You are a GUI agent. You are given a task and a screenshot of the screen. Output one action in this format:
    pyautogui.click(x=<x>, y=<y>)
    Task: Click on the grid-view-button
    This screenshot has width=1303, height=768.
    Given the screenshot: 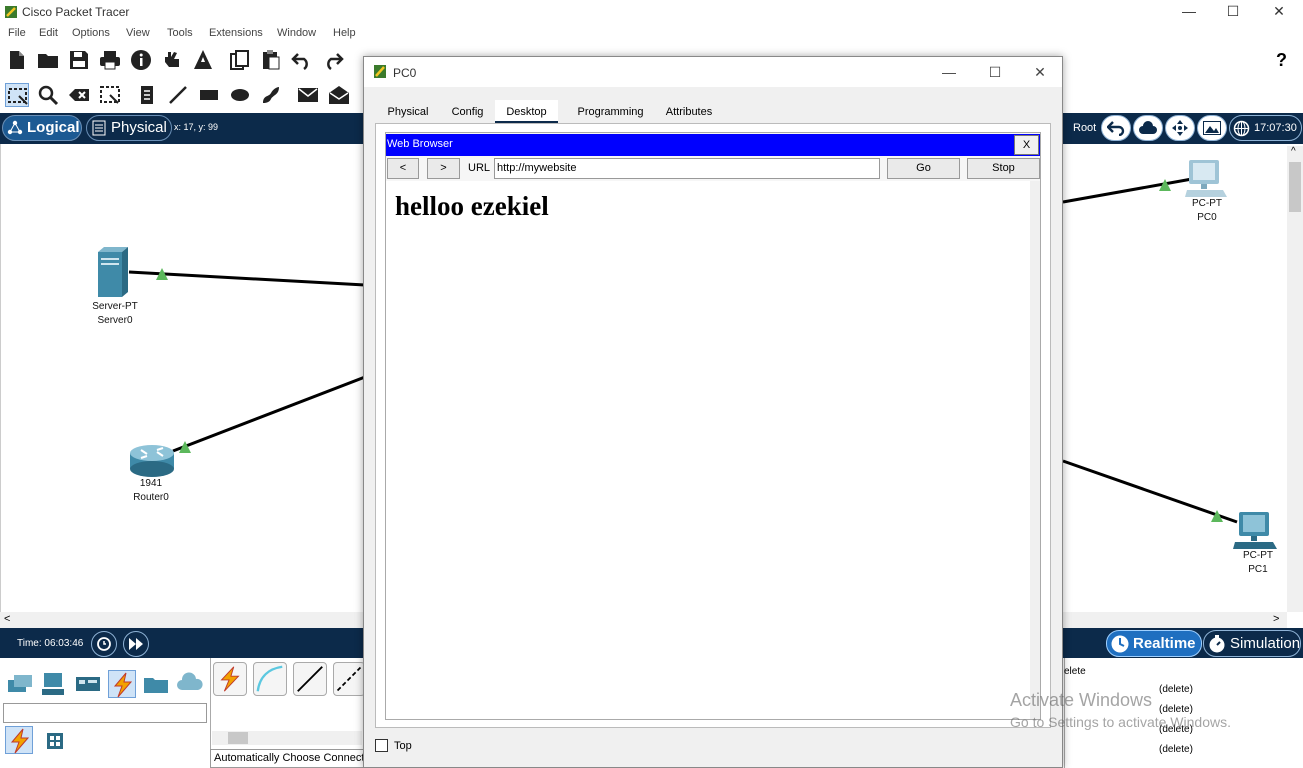 What is the action you would take?
    pyautogui.click(x=55, y=741)
    